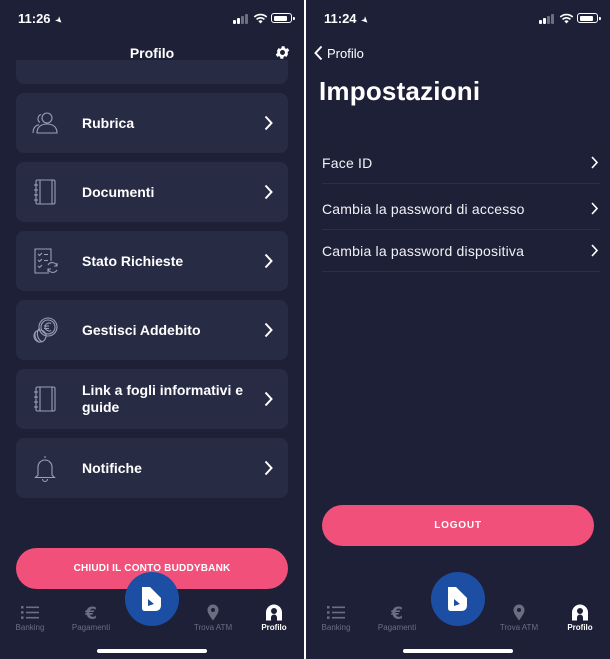 This screenshot has width=610, height=659. Describe the element at coordinates (45, 469) in the screenshot. I see `bell-icon` at that location.